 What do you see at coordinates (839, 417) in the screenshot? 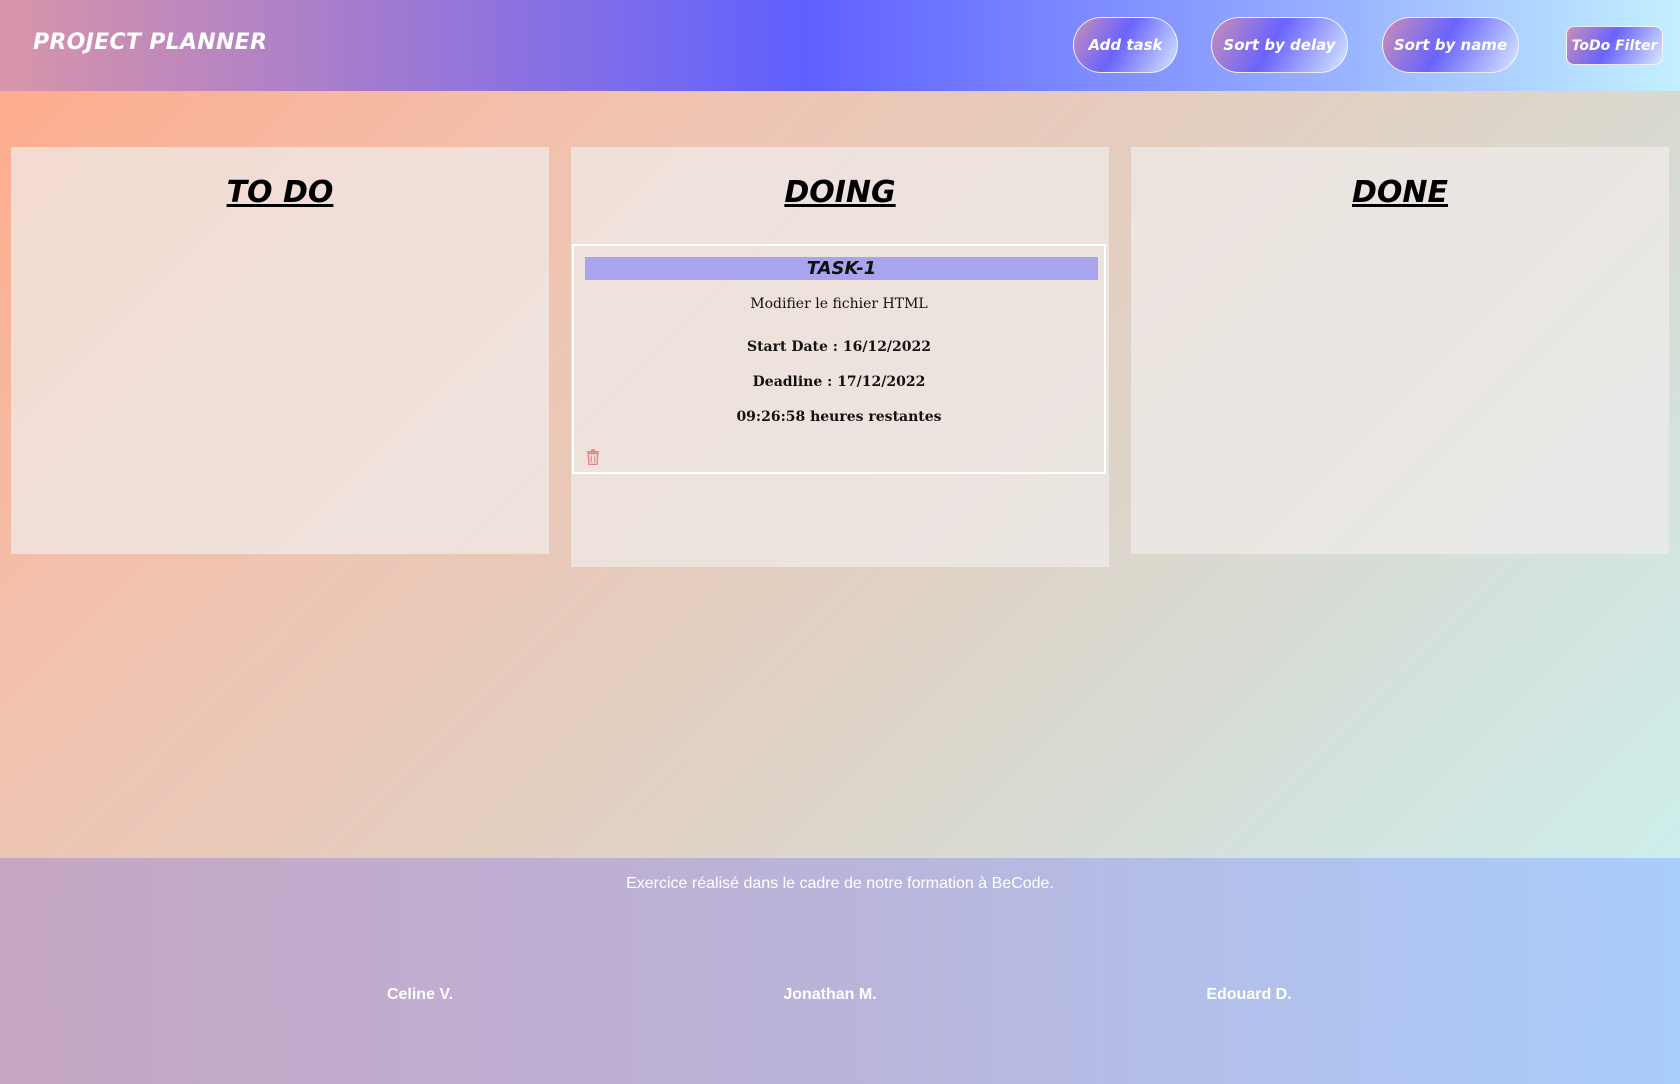
I see `task-remaining-time: 09:26:58 heures restantes` at bounding box center [839, 417].